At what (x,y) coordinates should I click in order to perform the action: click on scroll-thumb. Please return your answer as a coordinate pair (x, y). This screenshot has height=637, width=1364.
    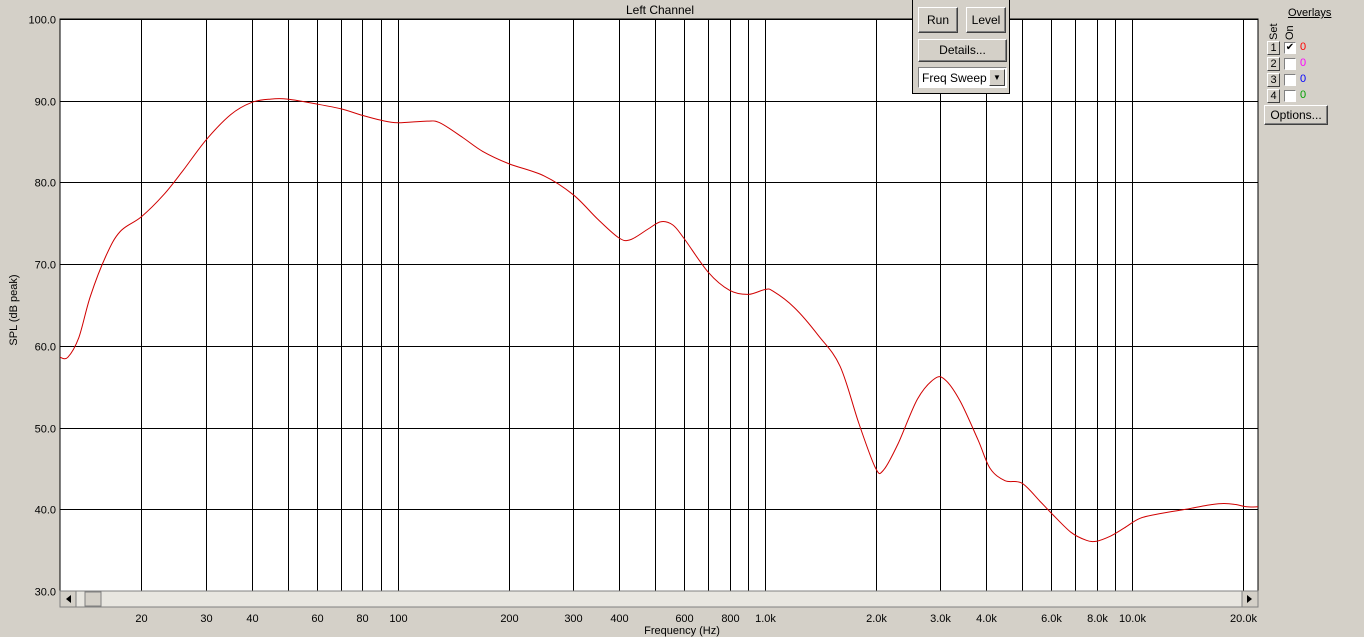
    Looking at the image, I should click on (93, 599).